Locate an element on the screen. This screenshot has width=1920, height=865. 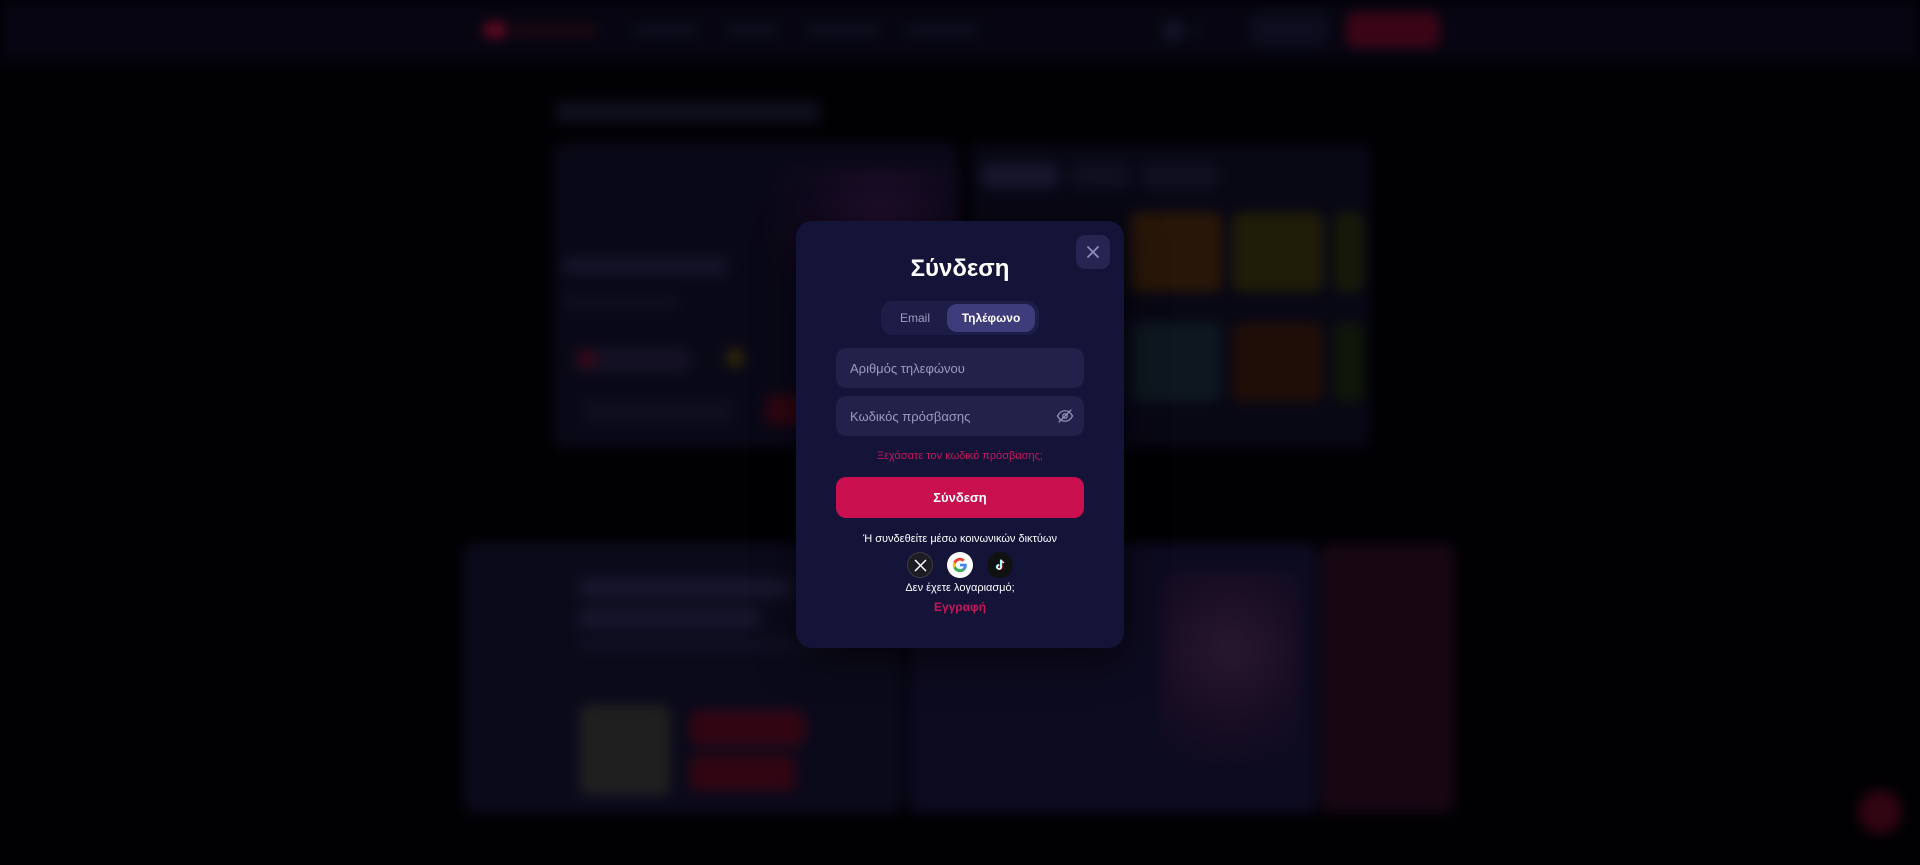
forgot-password-link: Ξεχάσατε τον κωδικό πρόσβασης; is located at coordinates (960, 456).